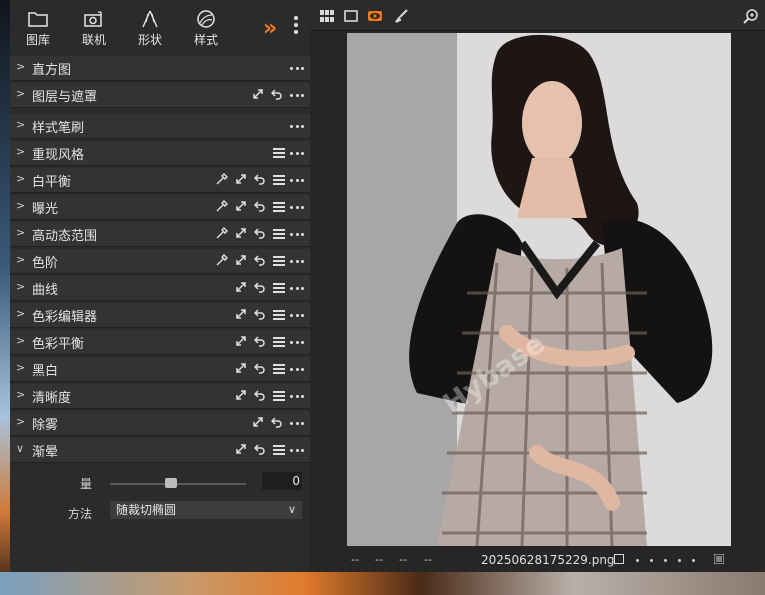 The height and width of the screenshot is (595, 765). What do you see at coordinates (296, 26) in the screenshot?
I see `kebab-menu-icon` at bounding box center [296, 26].